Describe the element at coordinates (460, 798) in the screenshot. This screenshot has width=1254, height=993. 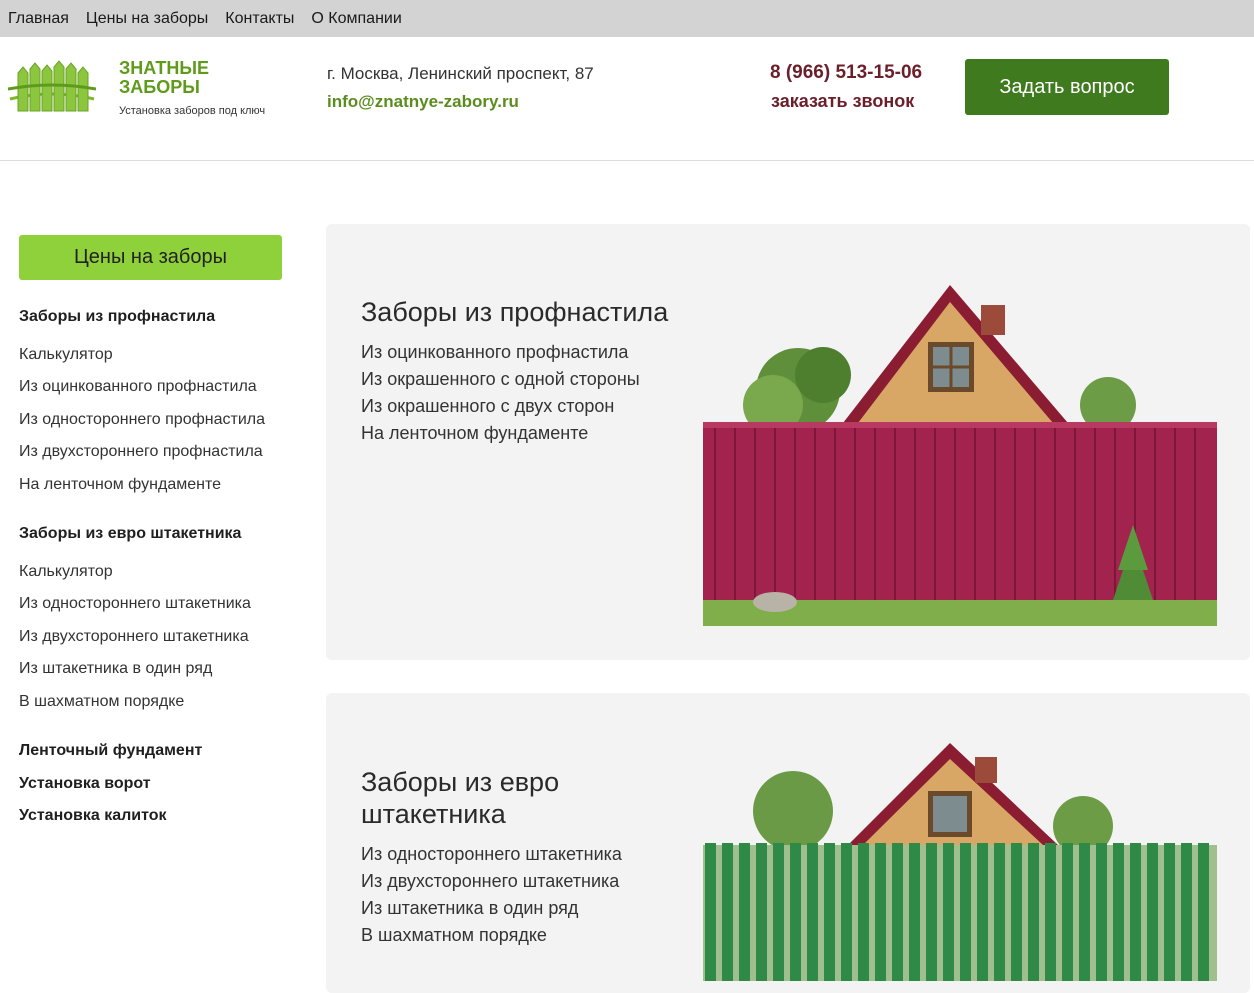
I see `card-title-shtaketnik: Заборы из евро штакетника` at that location.